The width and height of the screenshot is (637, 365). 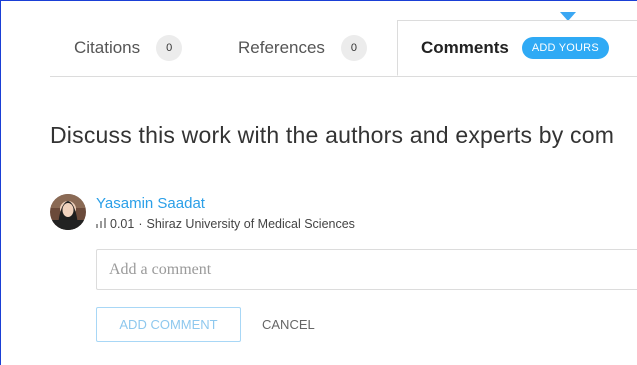 What do you see at coordinates (366, 269) in the screenshot?
I see `comment-input` at bounding box center [366, 269].